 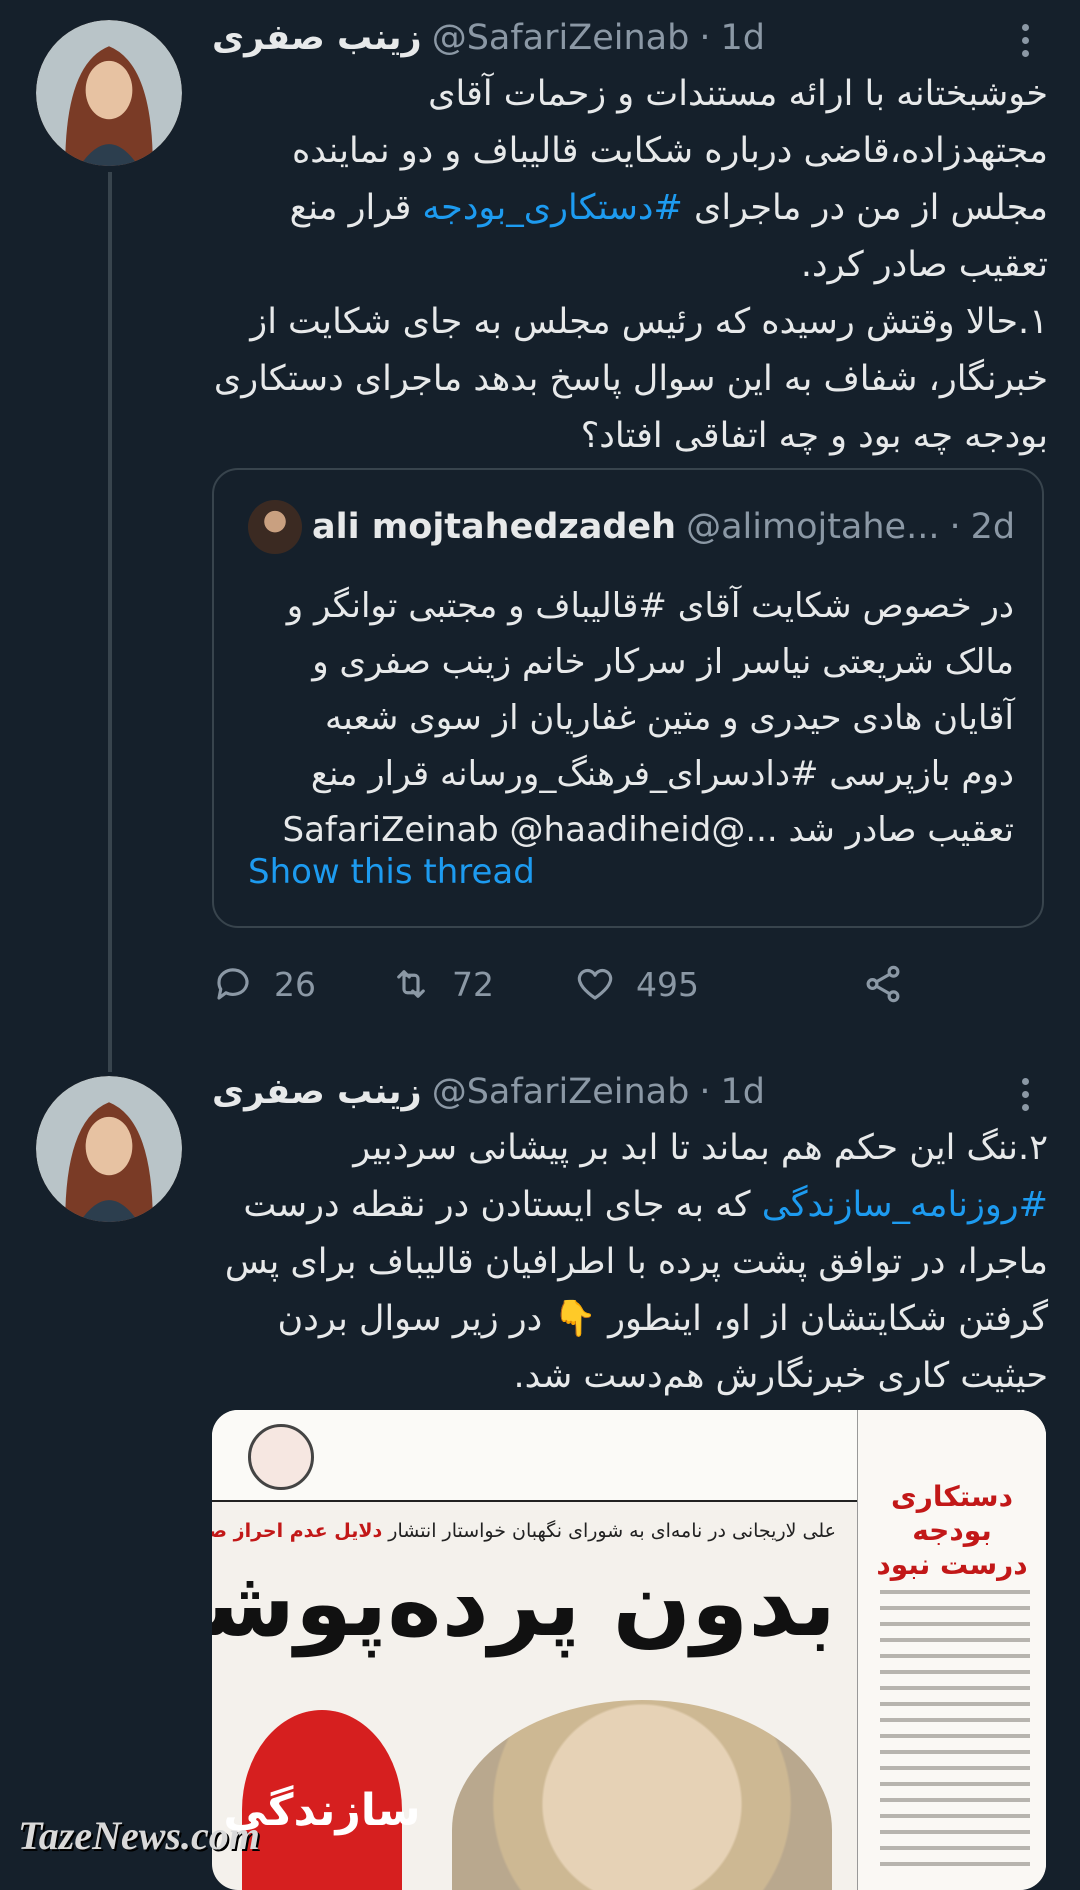 I want to click on reply-button: 26, so click(x=264, y=984).